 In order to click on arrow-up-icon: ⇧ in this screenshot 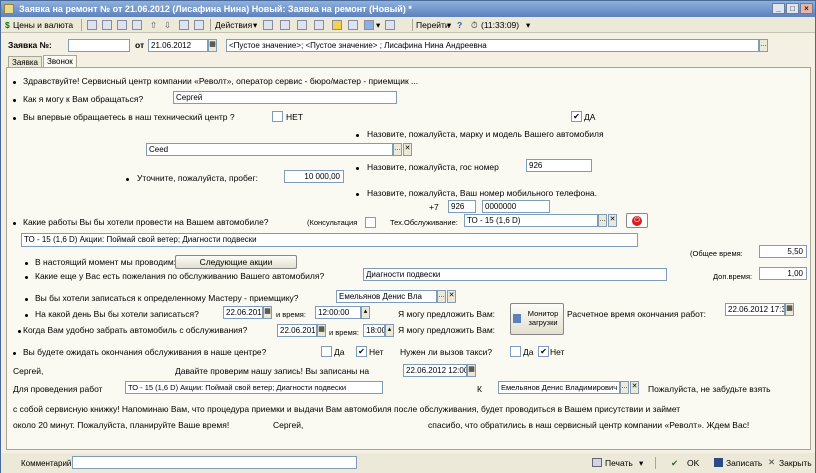, I will do `click(153, 25)`.